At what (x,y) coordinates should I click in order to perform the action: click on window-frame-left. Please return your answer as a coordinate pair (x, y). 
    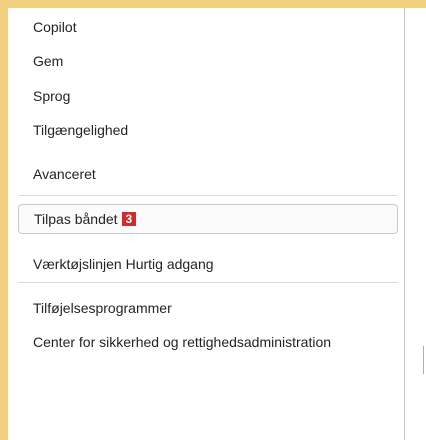
    Looking at the image, I should click on (4, 220).